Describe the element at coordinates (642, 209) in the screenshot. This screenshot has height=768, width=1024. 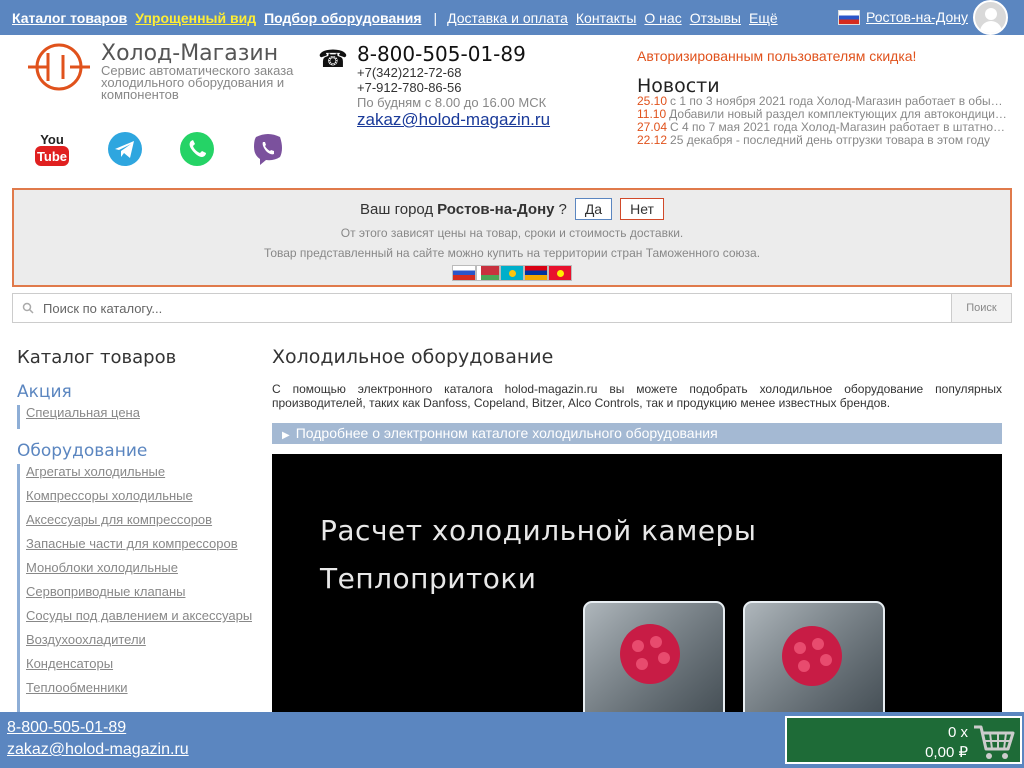
I see `city-no-button: Нет` at that location.